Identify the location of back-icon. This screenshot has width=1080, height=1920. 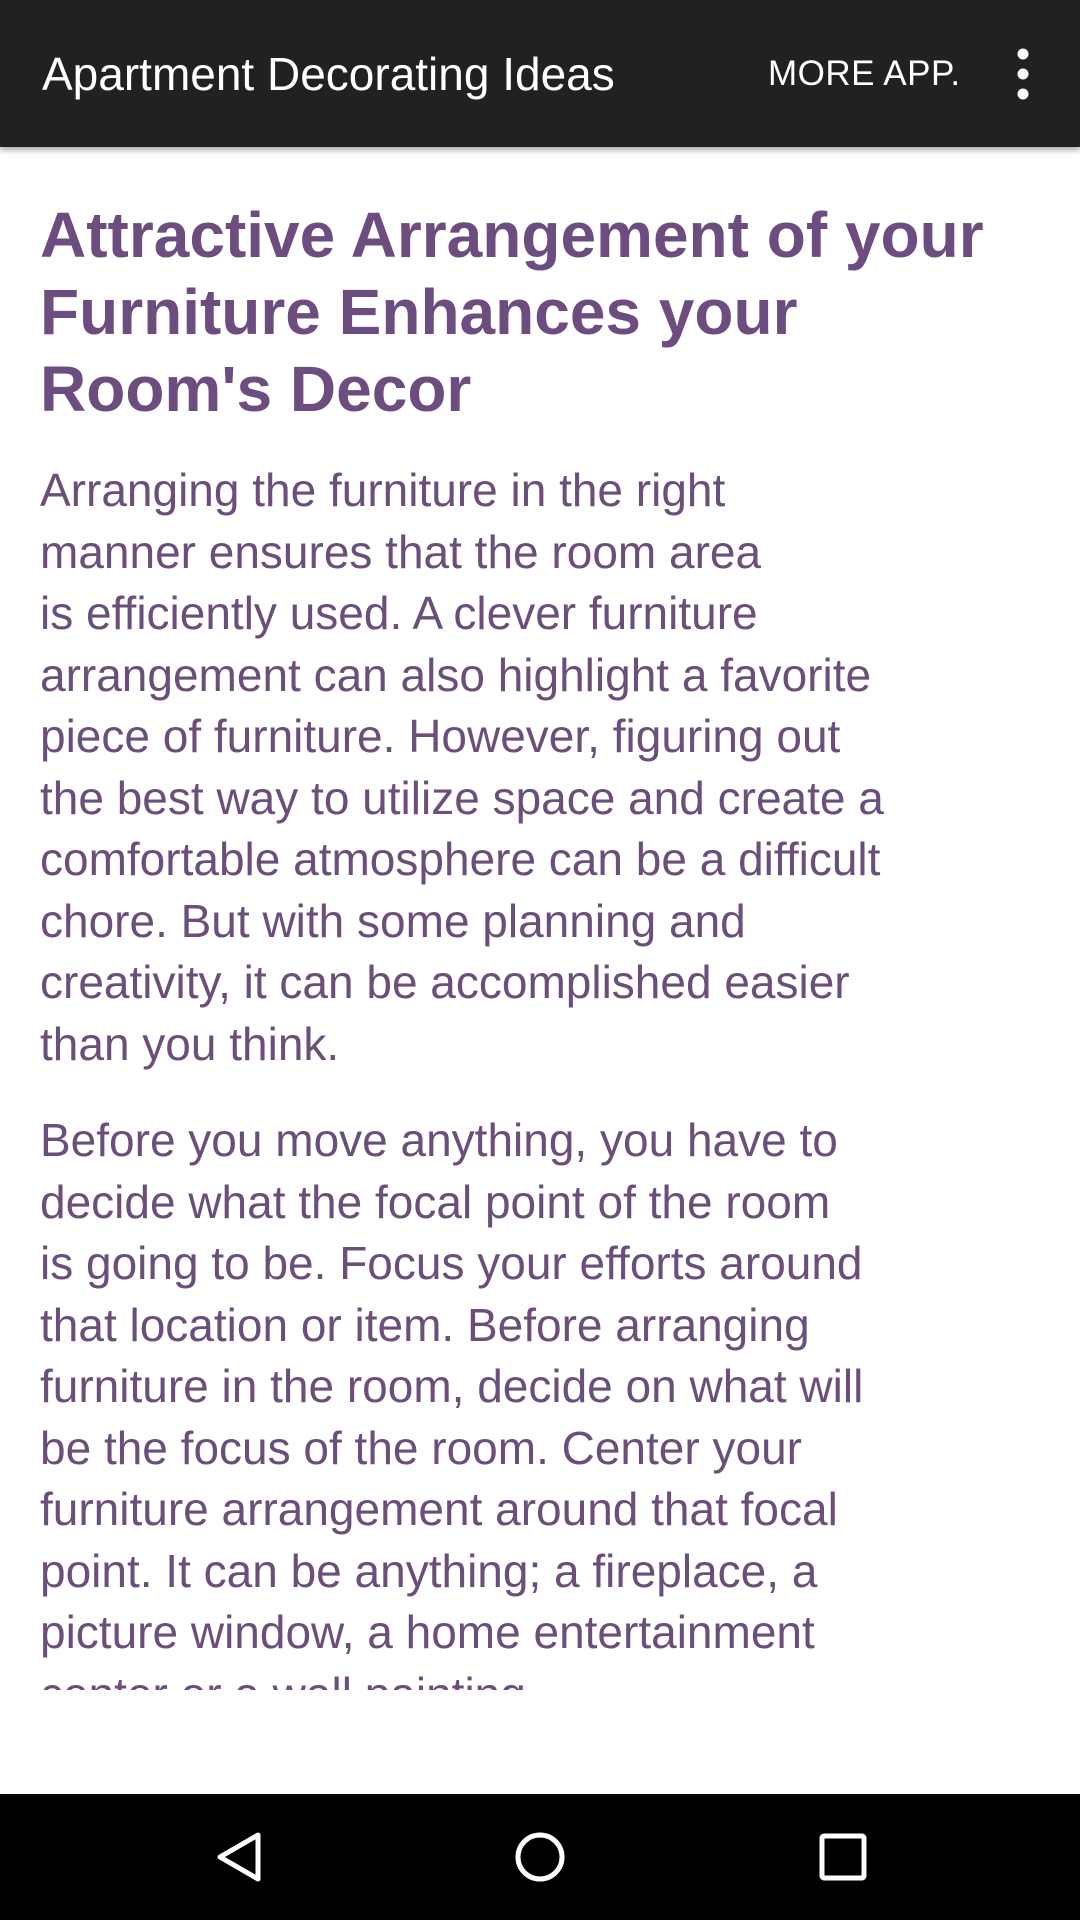
(240, 1857).